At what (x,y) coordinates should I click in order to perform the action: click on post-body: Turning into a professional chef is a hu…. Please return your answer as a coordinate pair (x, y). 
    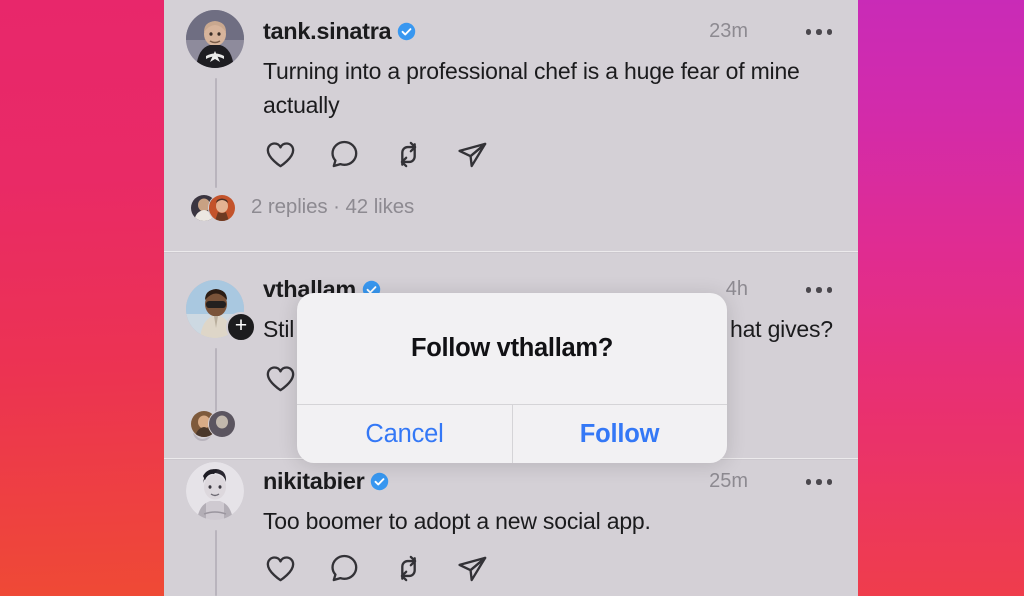
    Looking at the image, I should click on (531, 88).